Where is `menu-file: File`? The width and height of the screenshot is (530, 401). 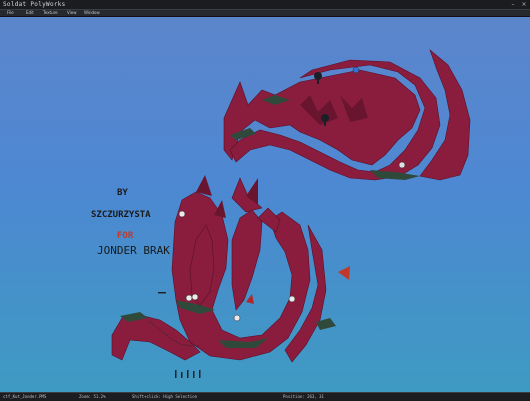
menu-file: File is located at coordinates (10, 13).